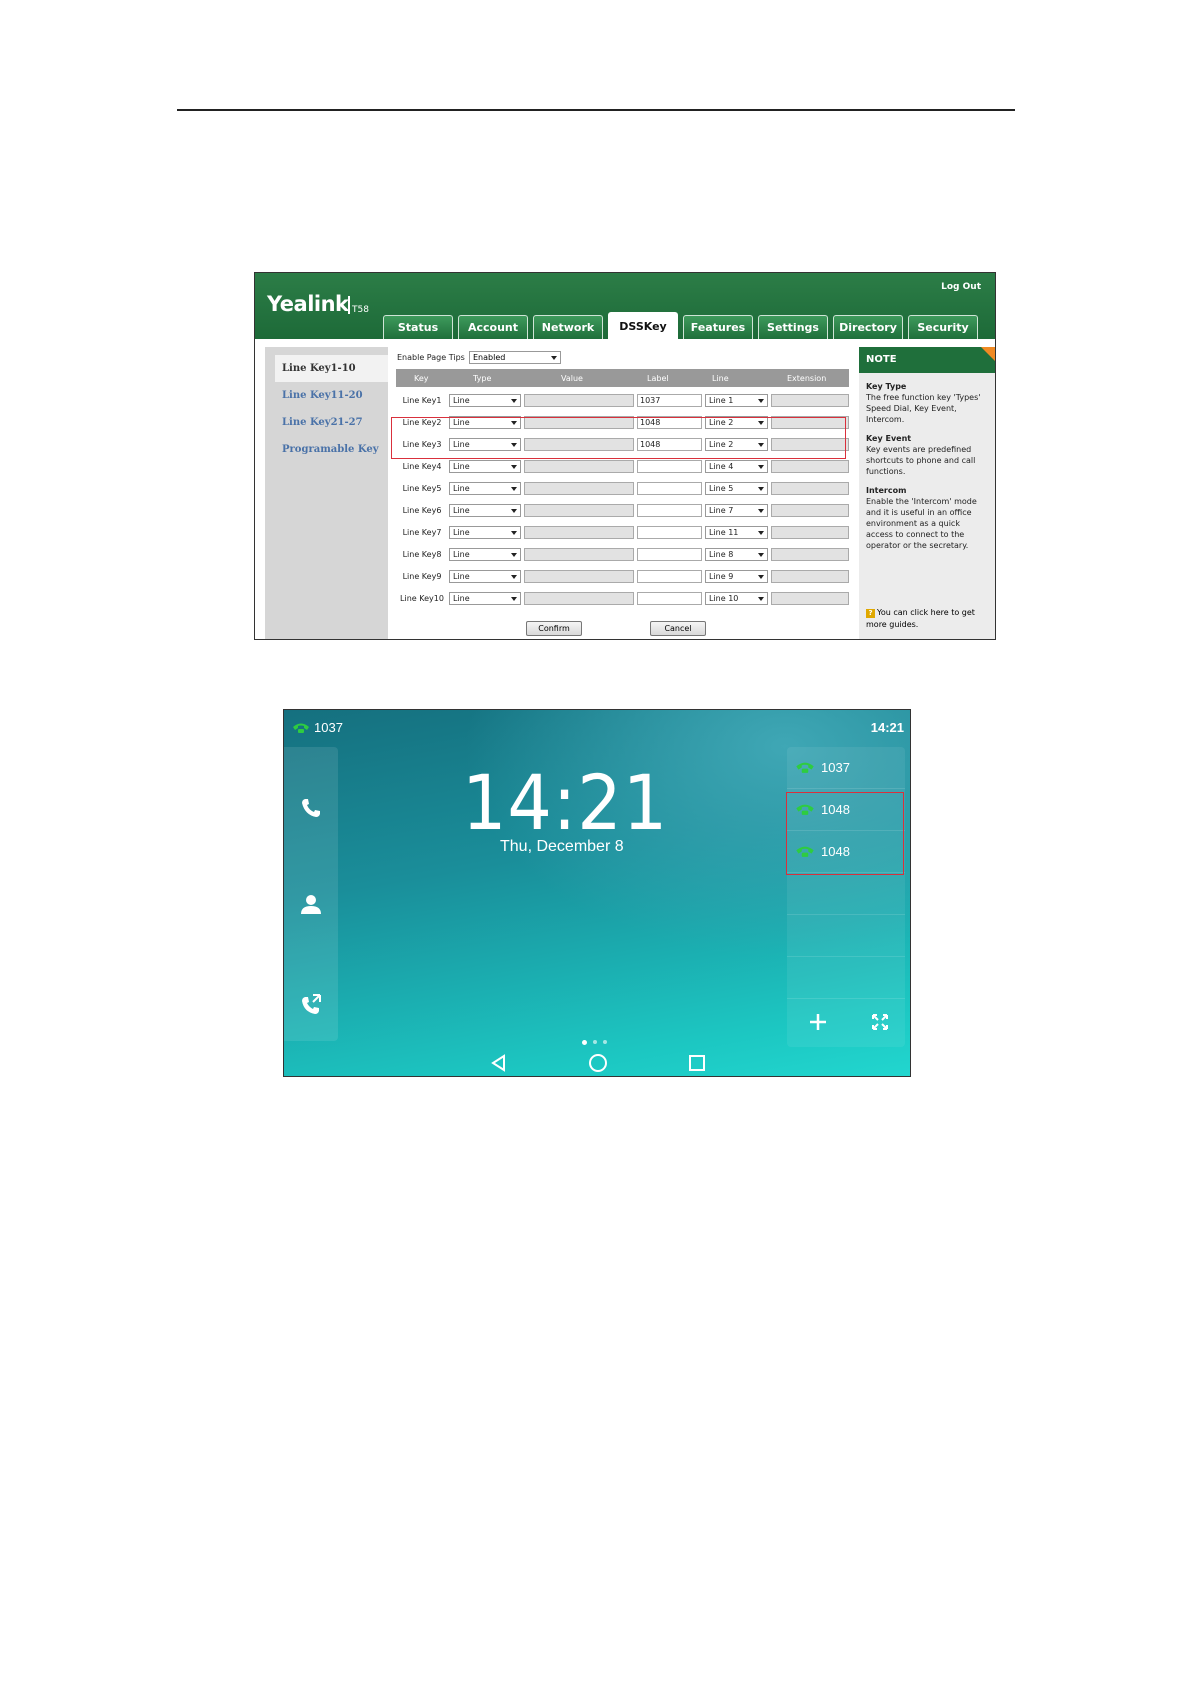  What do you see at coordinates (718, 327) in the screenshot?
I see `tab-features: Features` at bounding box center [718, 327].